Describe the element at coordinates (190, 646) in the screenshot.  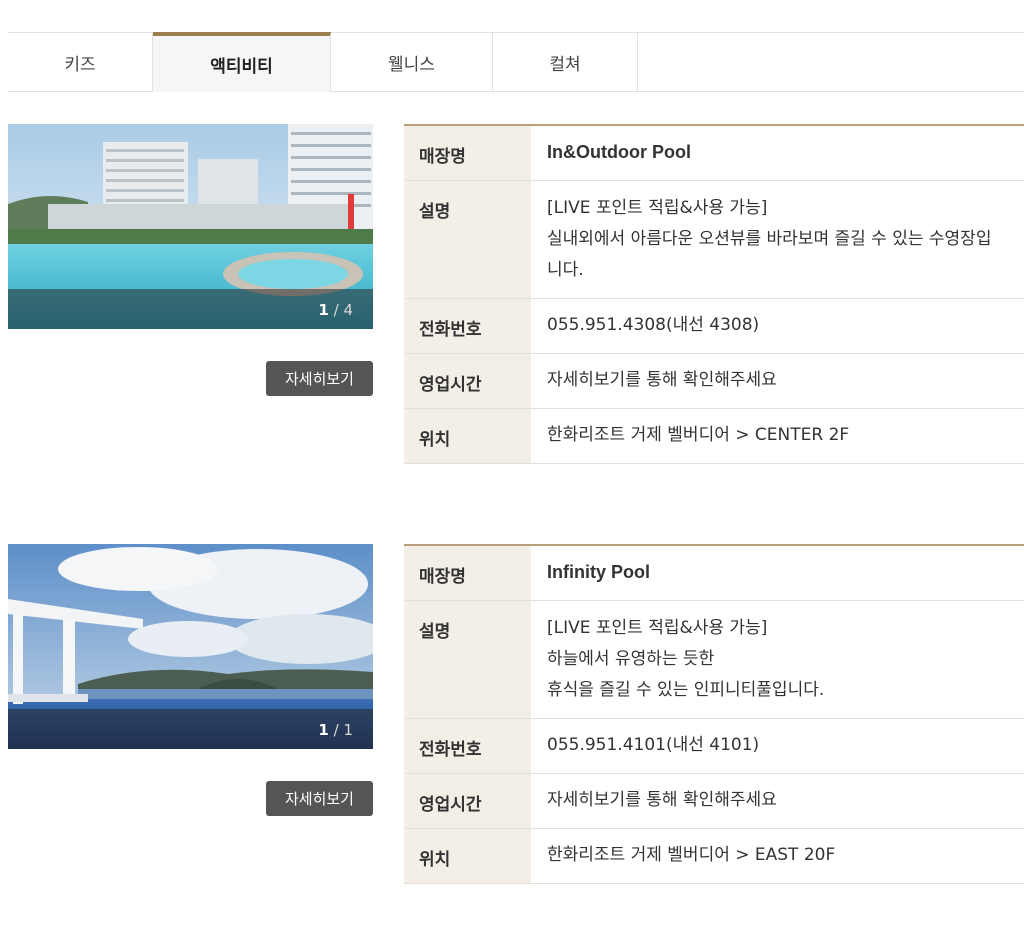
I see `facility-photo-slider: 1 / 1` at that location.